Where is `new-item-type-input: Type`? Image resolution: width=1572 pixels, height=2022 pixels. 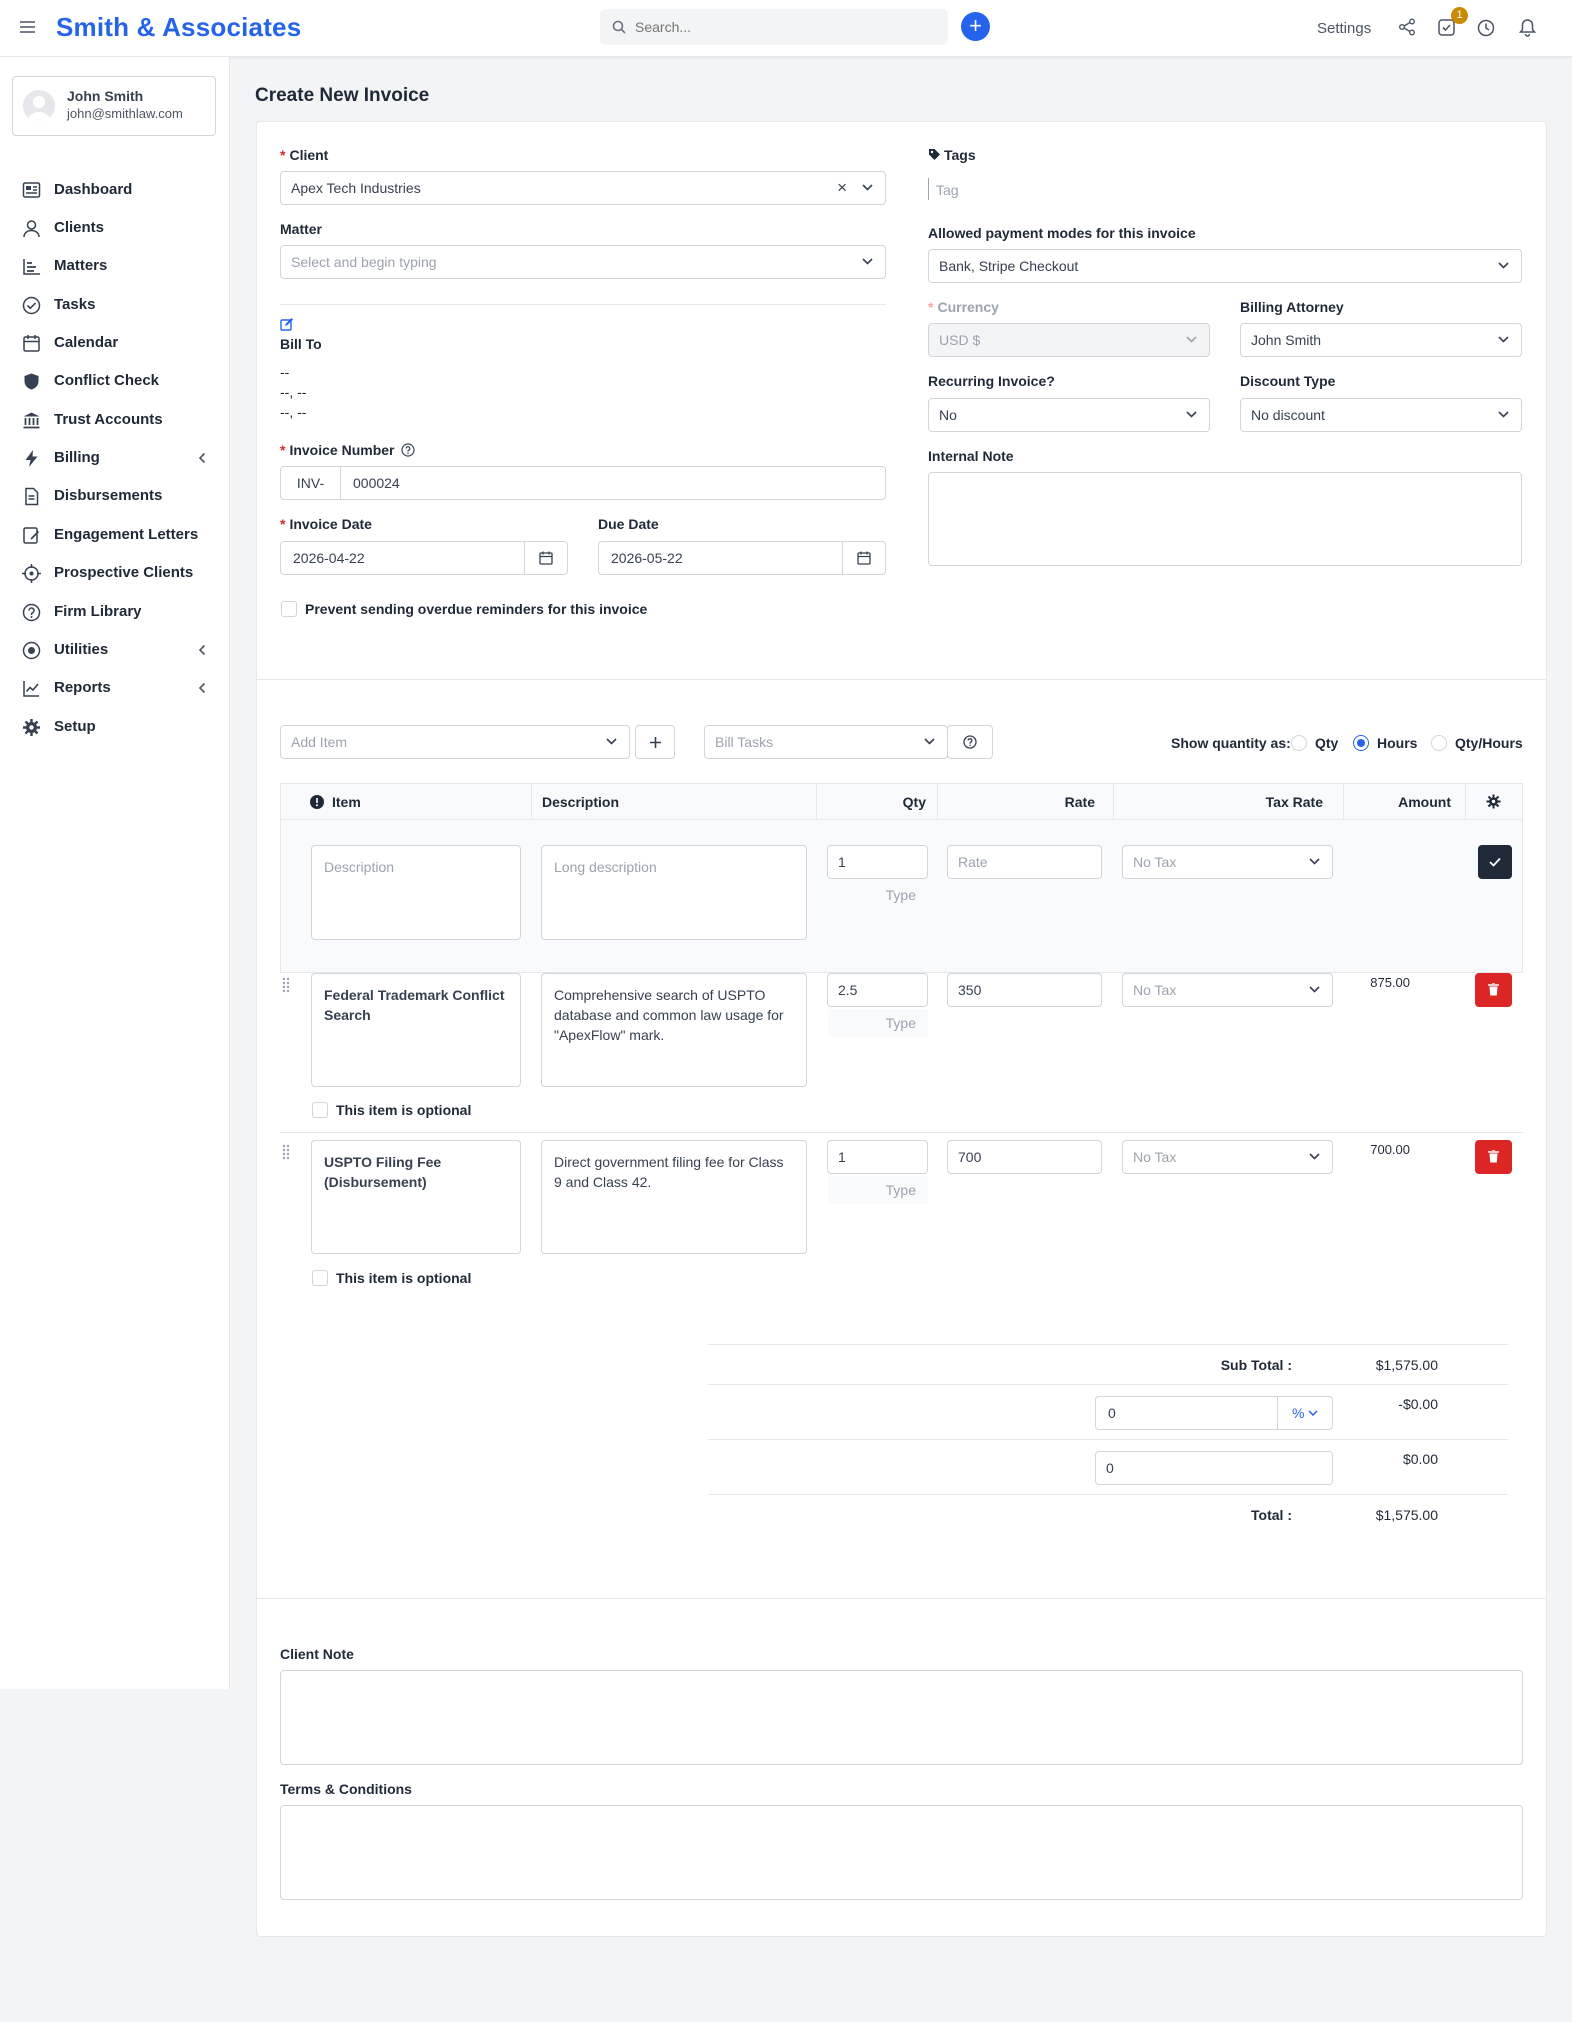
new-item-type-input: Type is located at coordinates (878, 895).